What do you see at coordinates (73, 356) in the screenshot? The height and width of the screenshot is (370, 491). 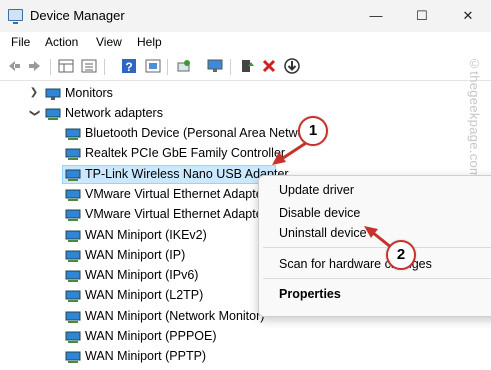 I see `network-adapter-icon` at bounding box center [73, 356].